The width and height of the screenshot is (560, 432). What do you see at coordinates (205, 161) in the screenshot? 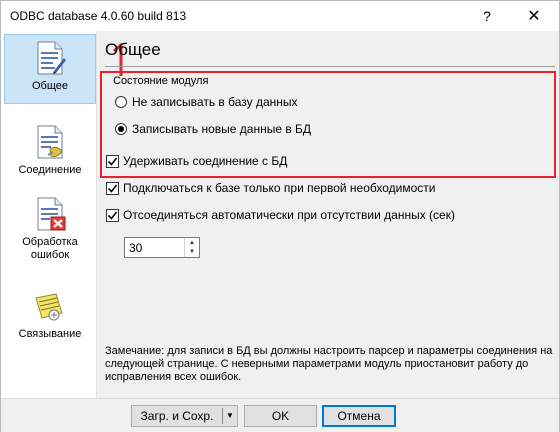
I see `checkbox-label: Удерживать соединение с БД` at bounding box center [205, 161].